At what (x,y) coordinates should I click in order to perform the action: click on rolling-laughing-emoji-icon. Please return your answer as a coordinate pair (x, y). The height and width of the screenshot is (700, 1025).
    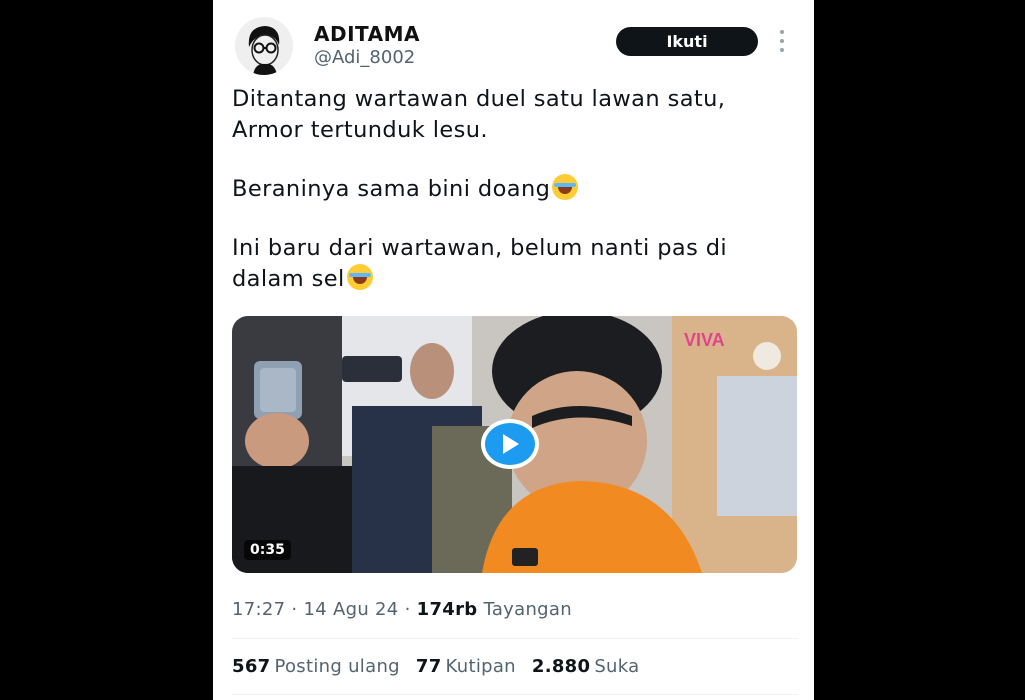
    Looking at the image, I should click on (565, 187).